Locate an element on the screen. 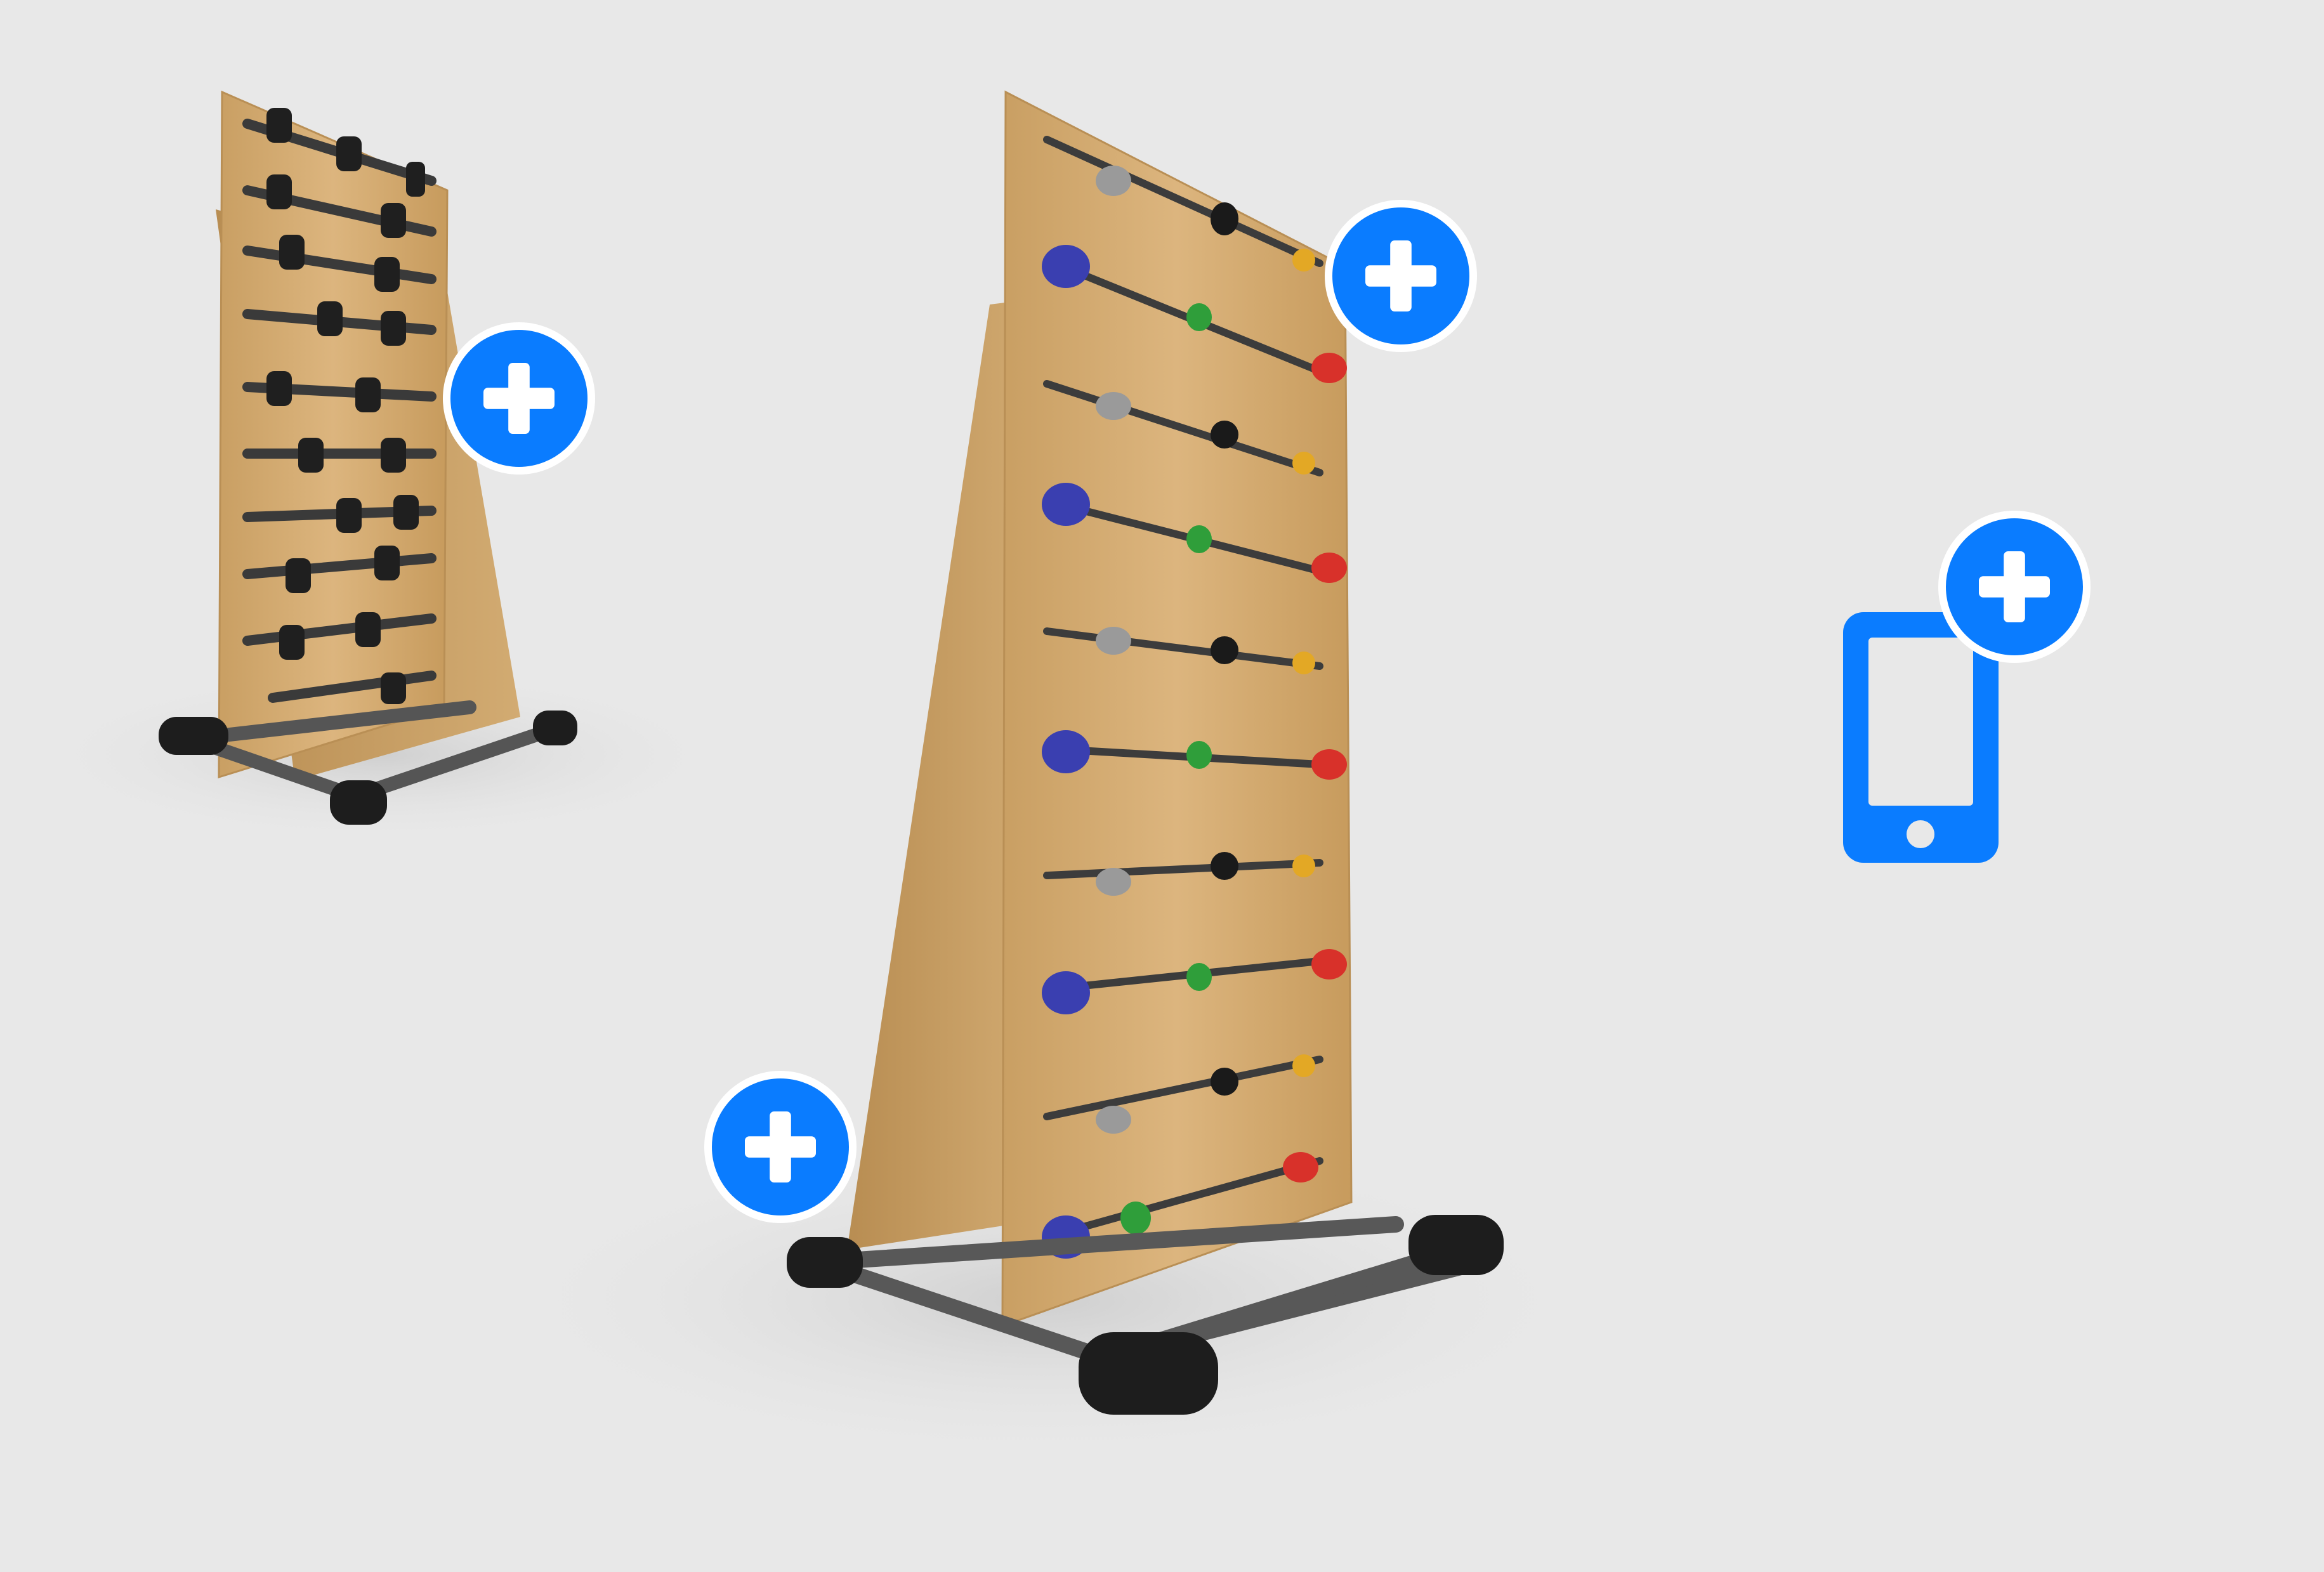 The image size is (2324, 1572). plus-button-phone is located at coordinates (2014, 587).